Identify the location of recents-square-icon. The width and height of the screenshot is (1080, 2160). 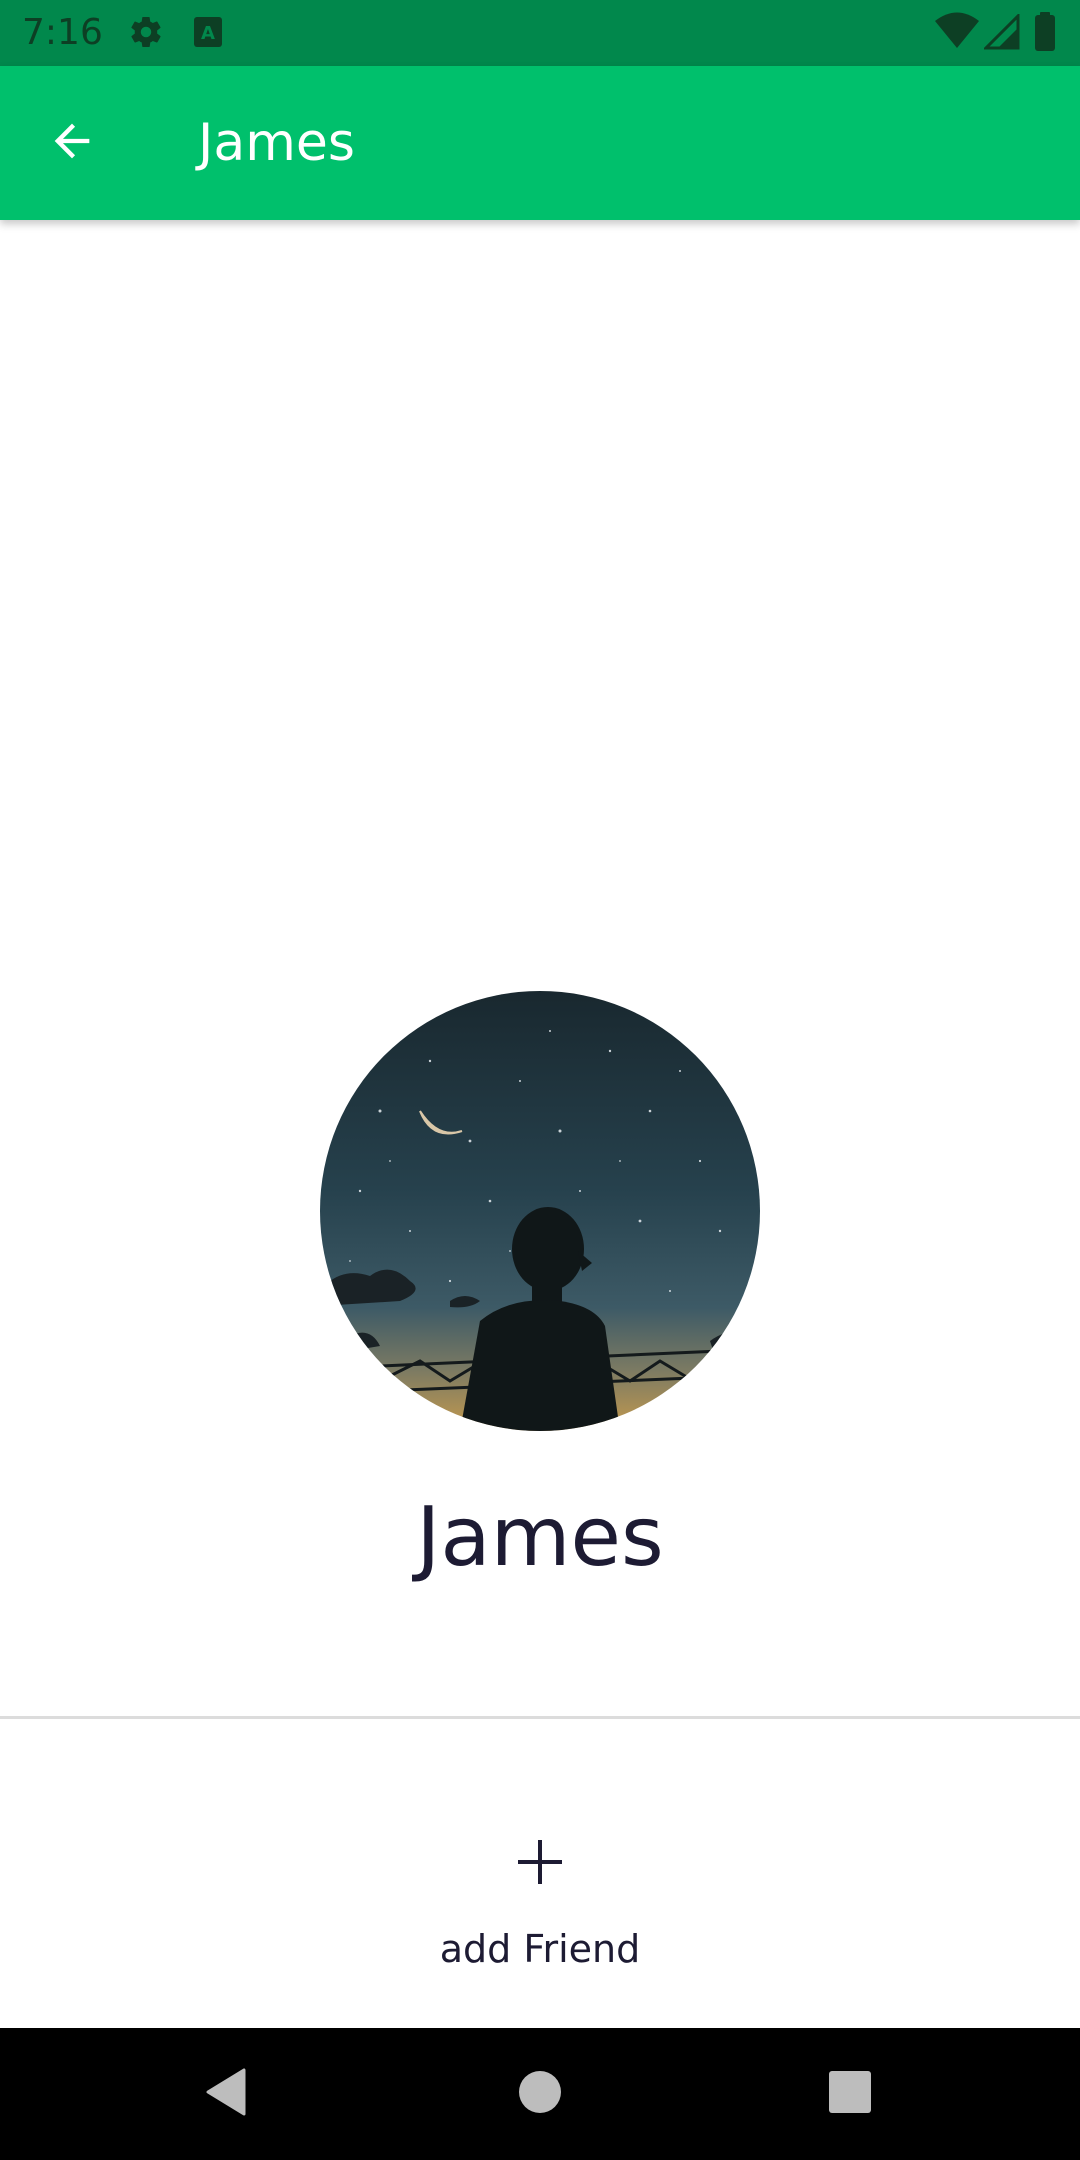
(850, 2094).